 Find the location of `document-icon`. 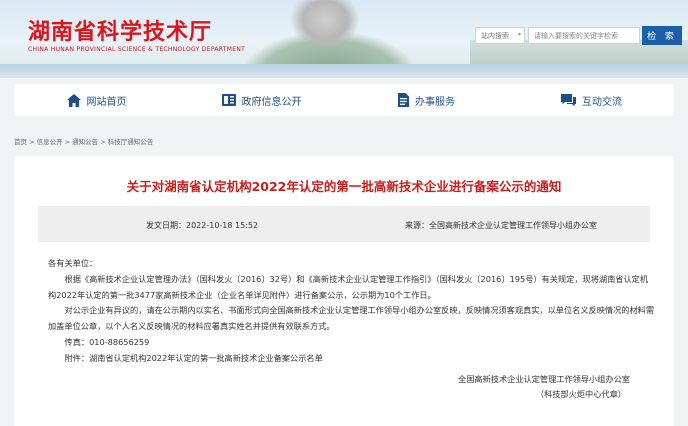

document-icon is located at coordinates (403, 100).